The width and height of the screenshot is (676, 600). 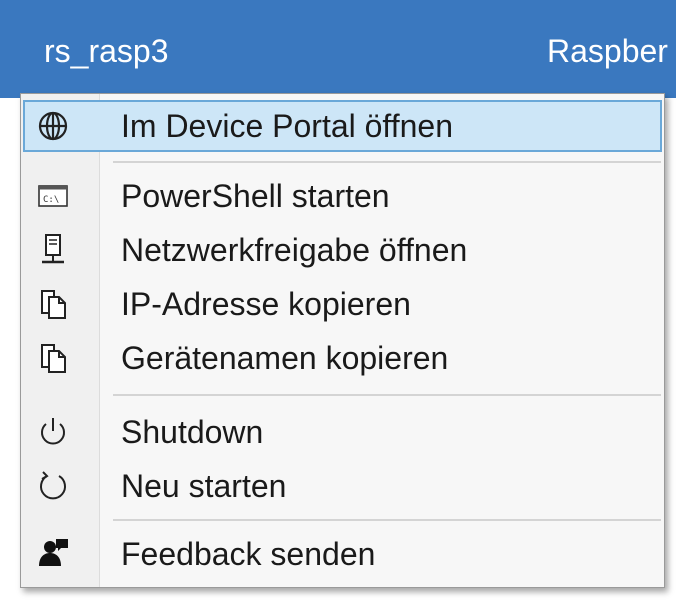 I want to click on menu-item-copy-device-name: Gerätenamen kopieren, so click(x=342, y=358).